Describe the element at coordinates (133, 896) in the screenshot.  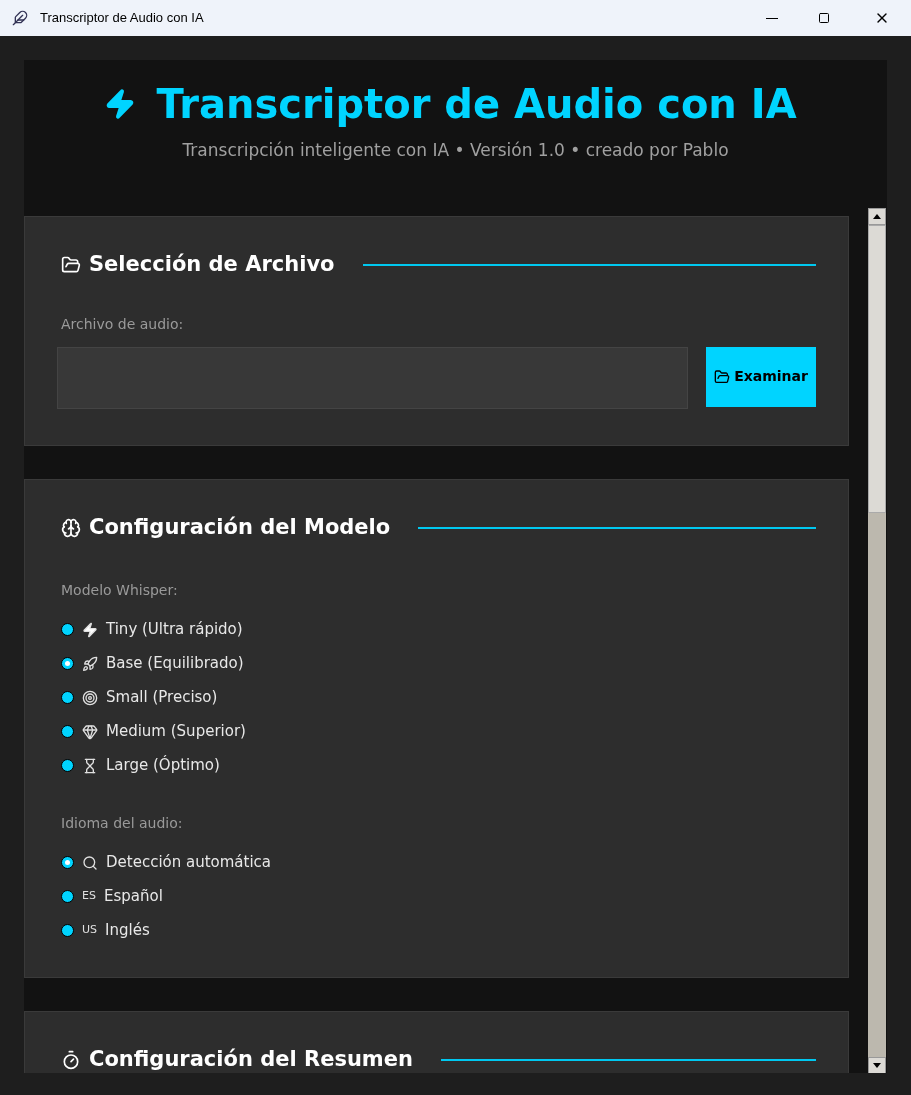
I see `radio-label: Español` at that location.